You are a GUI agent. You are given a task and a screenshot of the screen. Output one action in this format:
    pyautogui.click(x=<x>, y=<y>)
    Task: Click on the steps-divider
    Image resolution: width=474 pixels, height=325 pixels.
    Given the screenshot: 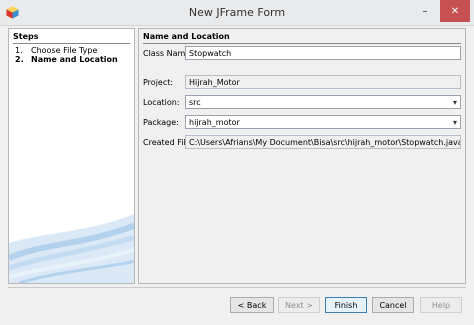 What is the action you would take?
    pyautogui.click(x=71, y=43)
    